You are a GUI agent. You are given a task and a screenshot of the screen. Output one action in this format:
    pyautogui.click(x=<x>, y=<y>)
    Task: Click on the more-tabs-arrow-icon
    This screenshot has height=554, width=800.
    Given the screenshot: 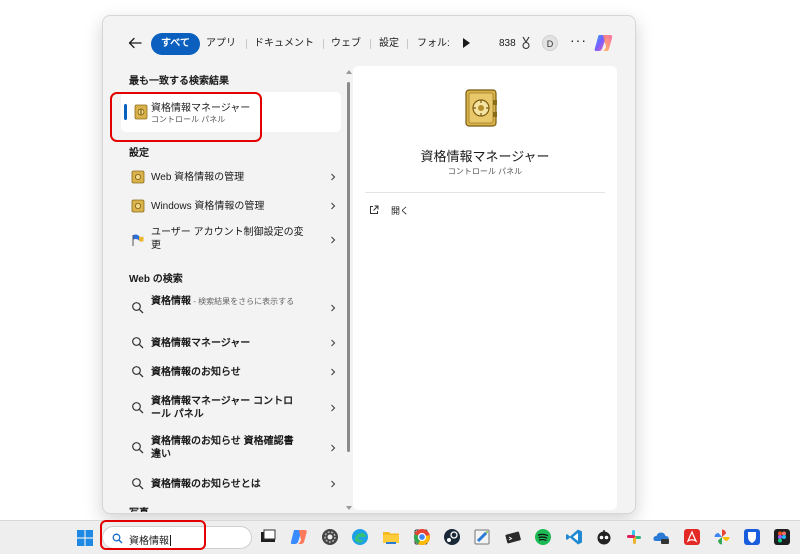 What is the action you would take?
    pyautogui.click(x=466, y=43)
    